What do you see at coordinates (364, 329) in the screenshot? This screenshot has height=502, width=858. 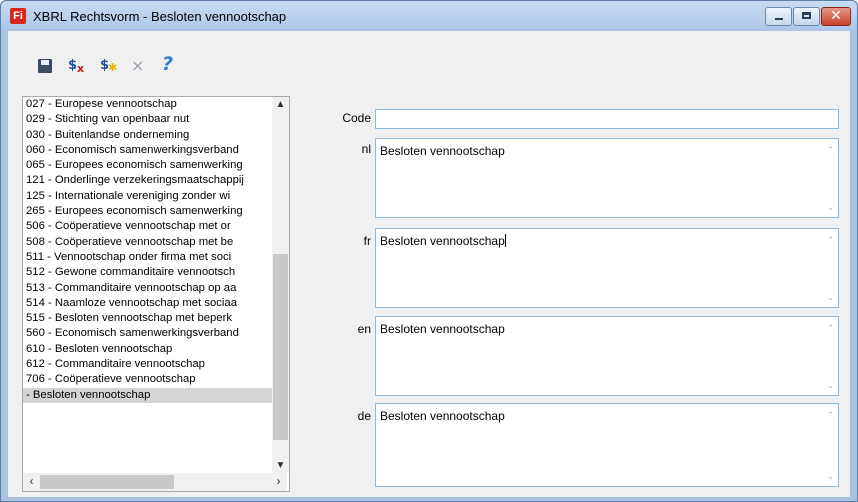 I see `en-label: en` at bounding box center [364, 329].